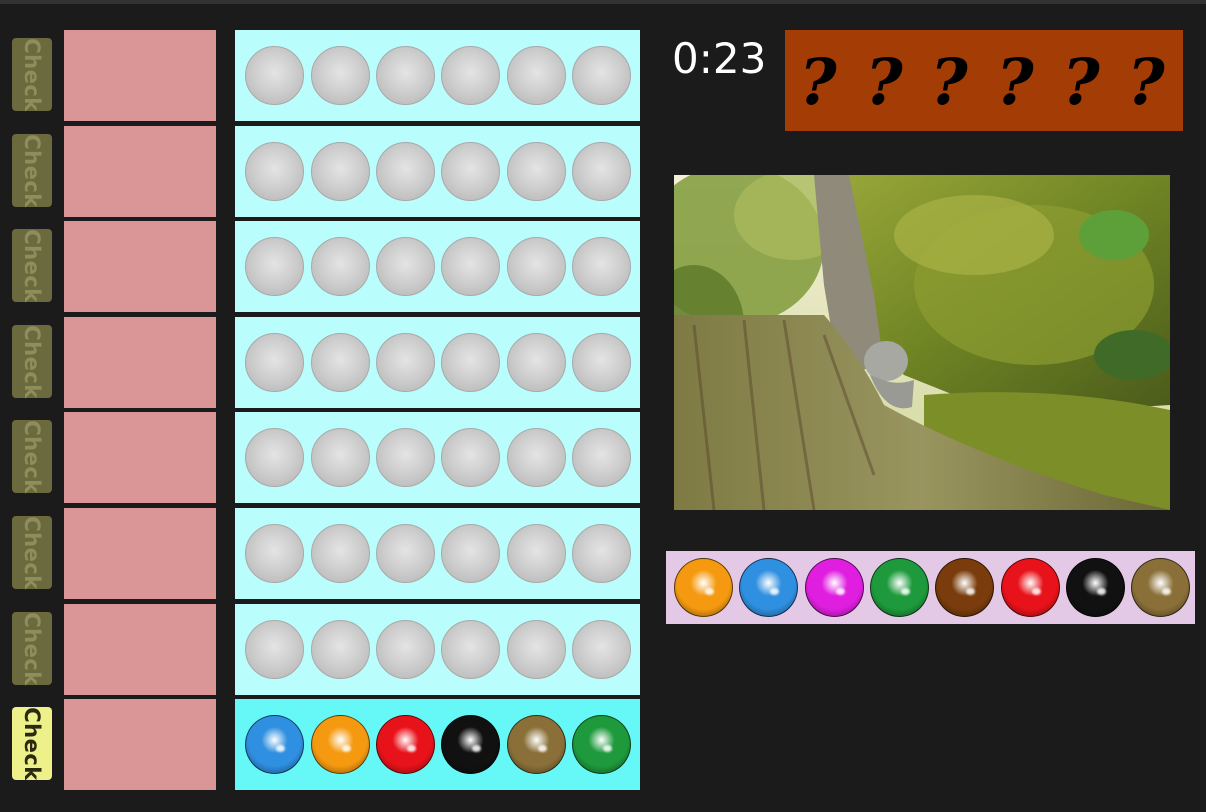 Image resolution: width=1206 pixels, height=812 pixels. I want to click on peg-green, so click(601, 744).